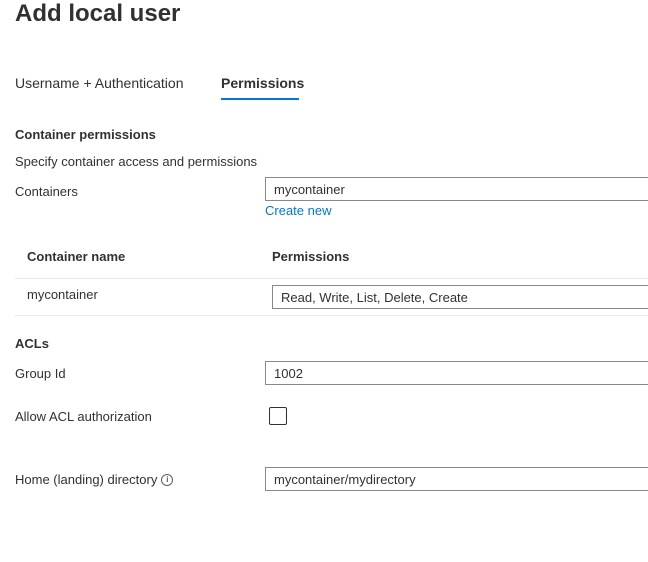 The height and width of the screenshot is (562, 648). Describe the element at coordinates (99, 83) in the screenshot. I see `tab-username-authentication: Username + Authentication` at that location.